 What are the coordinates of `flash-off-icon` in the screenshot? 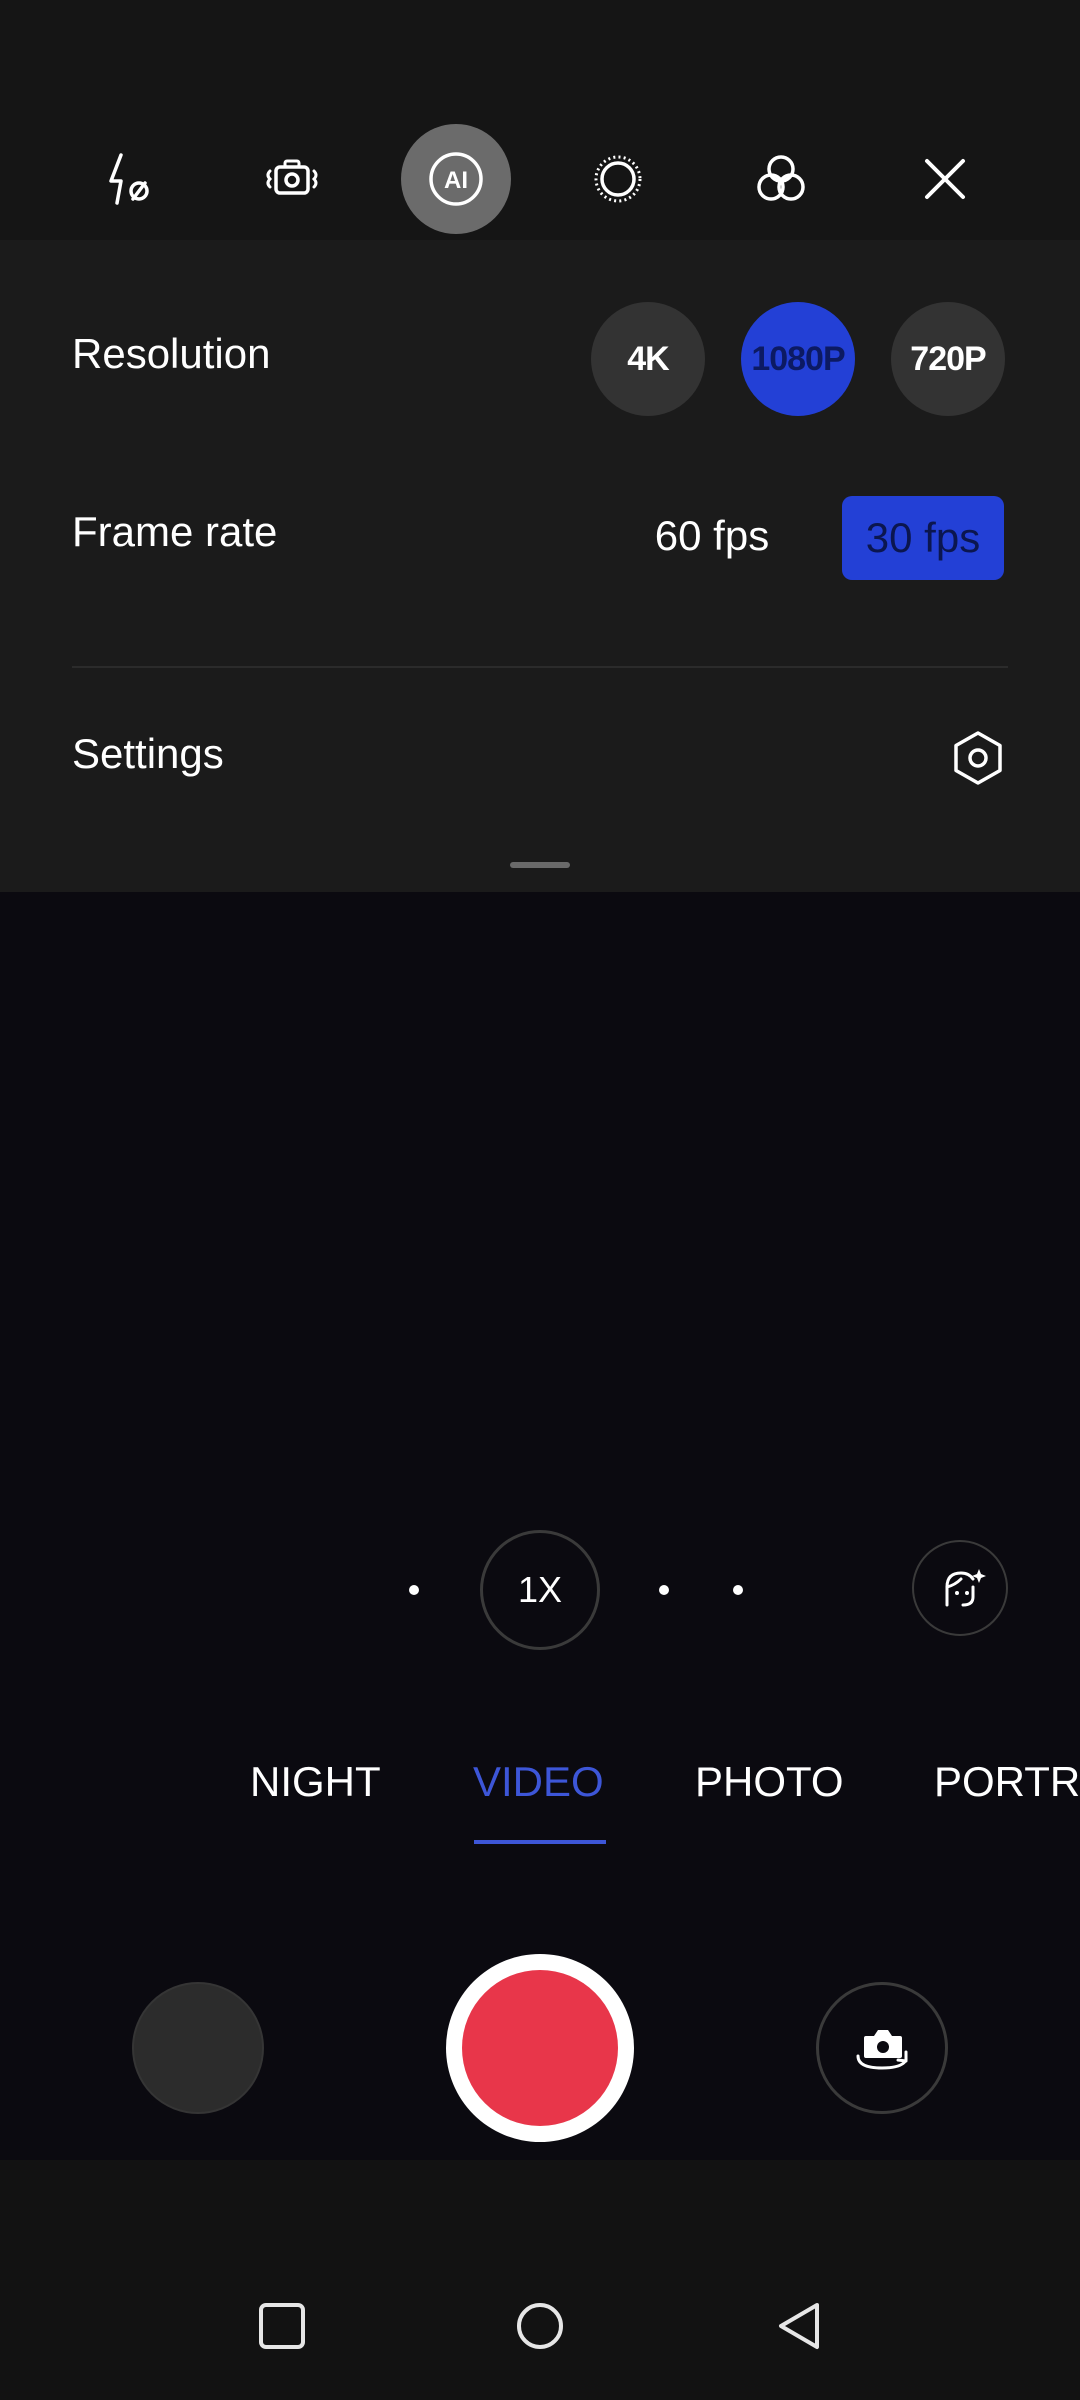 It's located at (129, 179).